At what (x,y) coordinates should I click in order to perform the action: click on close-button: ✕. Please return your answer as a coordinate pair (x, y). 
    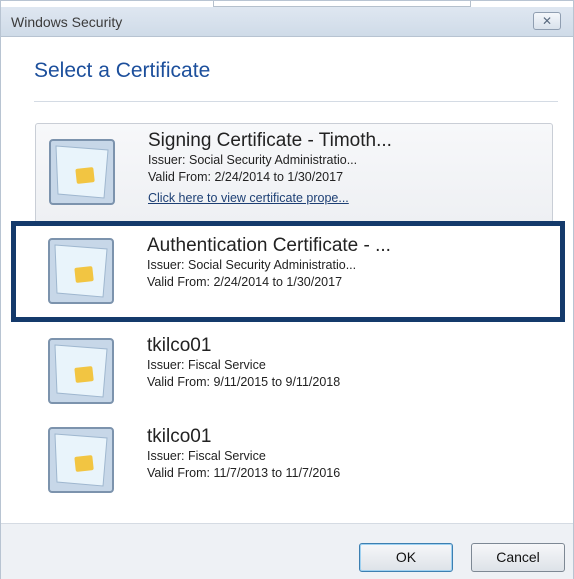
    Looking at the image, I should click on (547, 21).